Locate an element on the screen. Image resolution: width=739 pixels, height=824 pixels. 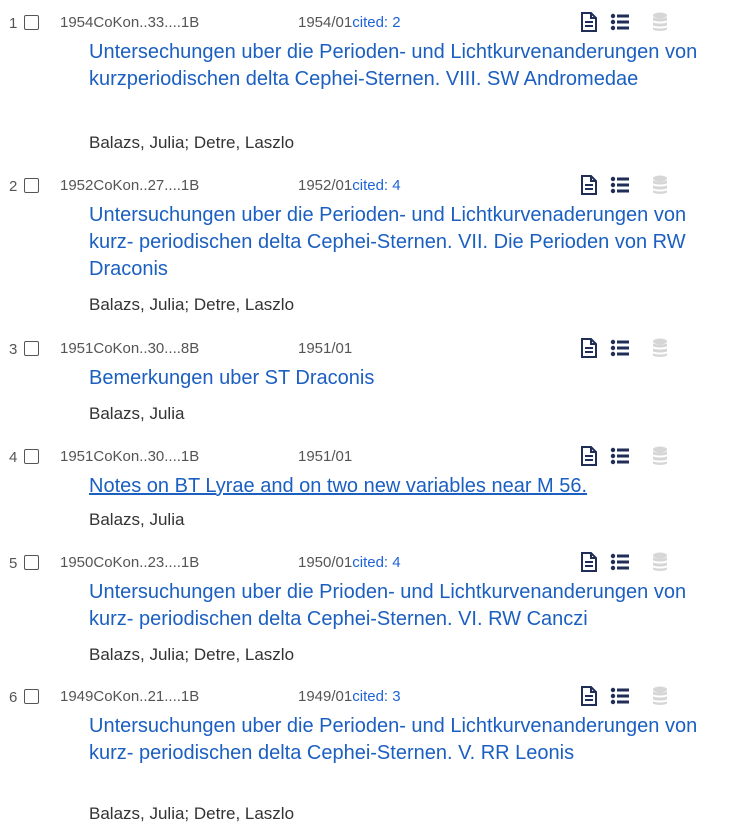
pub-date: 1950/01cited: 4 is located at coordinates (349, 562).